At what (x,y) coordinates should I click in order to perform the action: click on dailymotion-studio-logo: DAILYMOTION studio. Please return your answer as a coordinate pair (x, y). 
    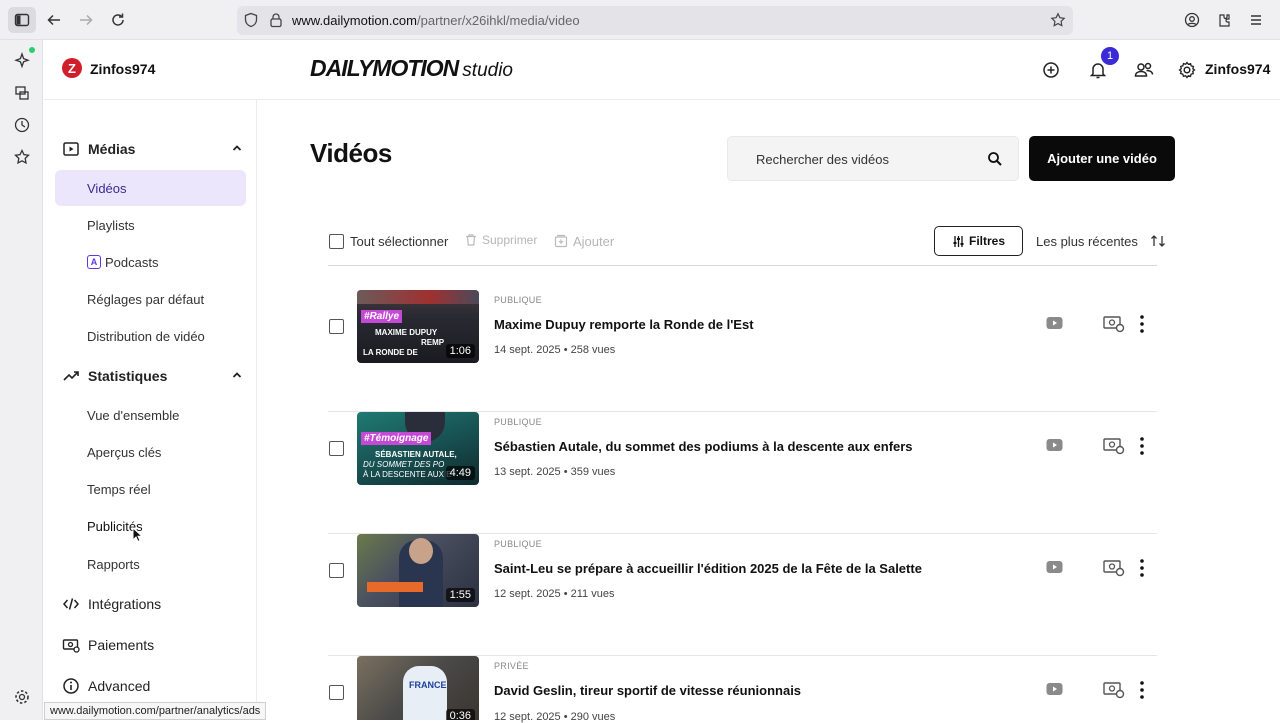
    Looking at the image, I should click on (411, 68).